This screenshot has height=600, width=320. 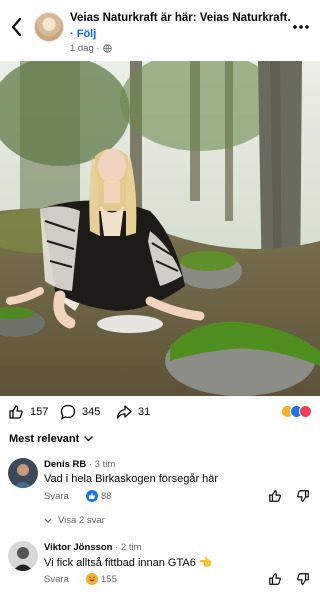 I want to click on comment-action: 345, so click(x=80, y=412).